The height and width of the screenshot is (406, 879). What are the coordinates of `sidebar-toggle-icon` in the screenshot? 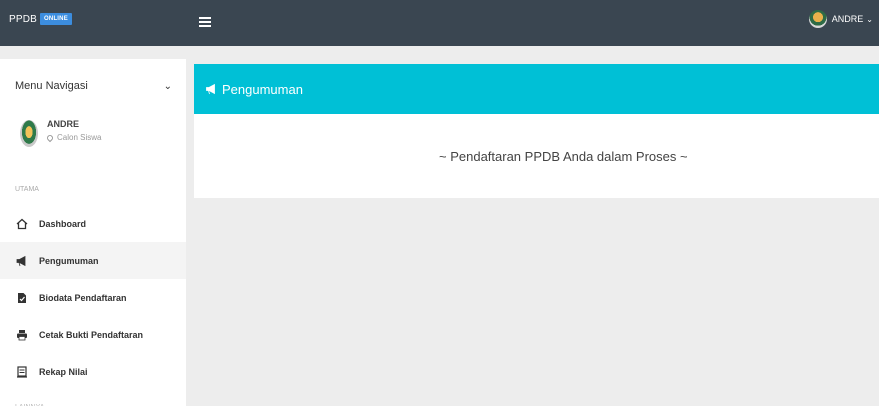 It's located at (205, 22).